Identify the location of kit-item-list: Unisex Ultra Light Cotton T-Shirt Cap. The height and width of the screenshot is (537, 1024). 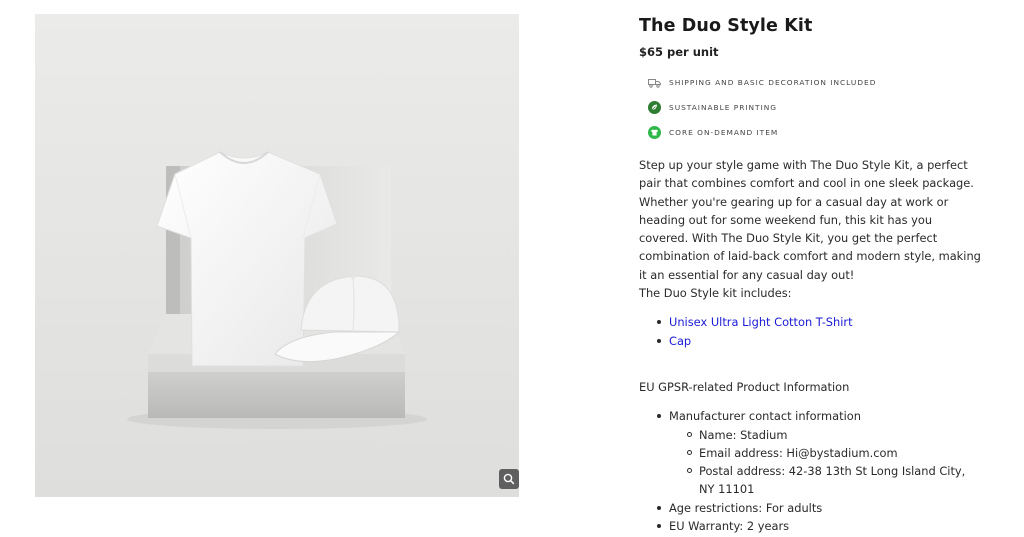
(811, 331).